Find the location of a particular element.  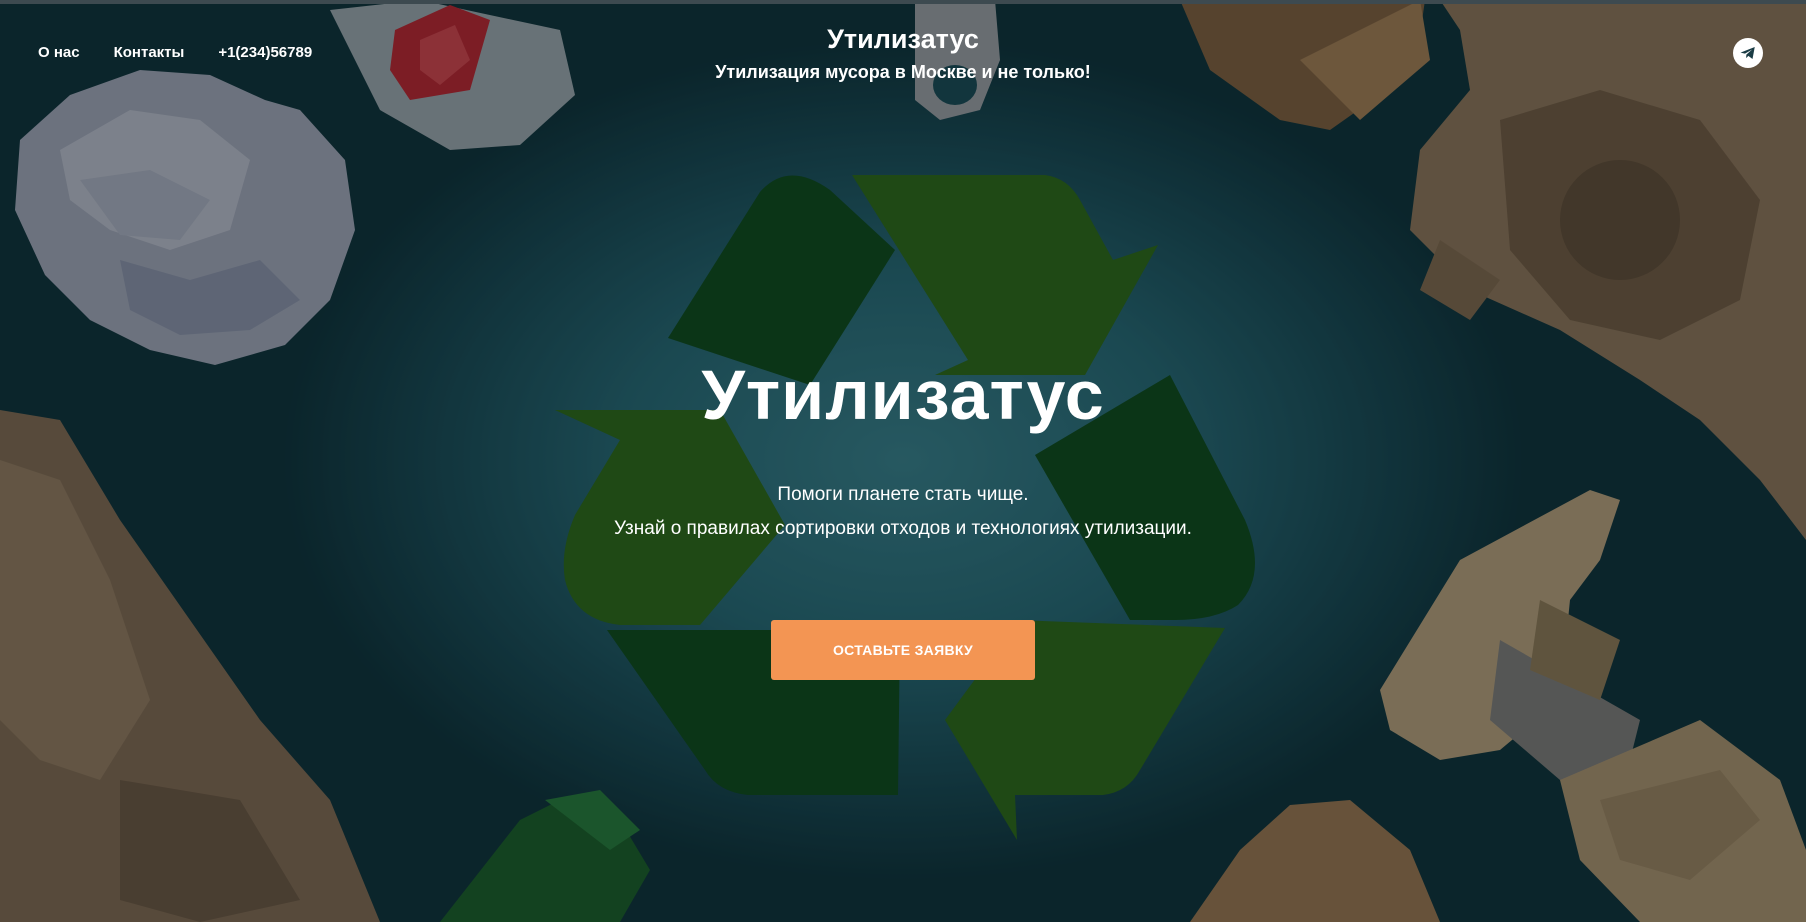

telegram-button is located at coordinates (1748, 53).